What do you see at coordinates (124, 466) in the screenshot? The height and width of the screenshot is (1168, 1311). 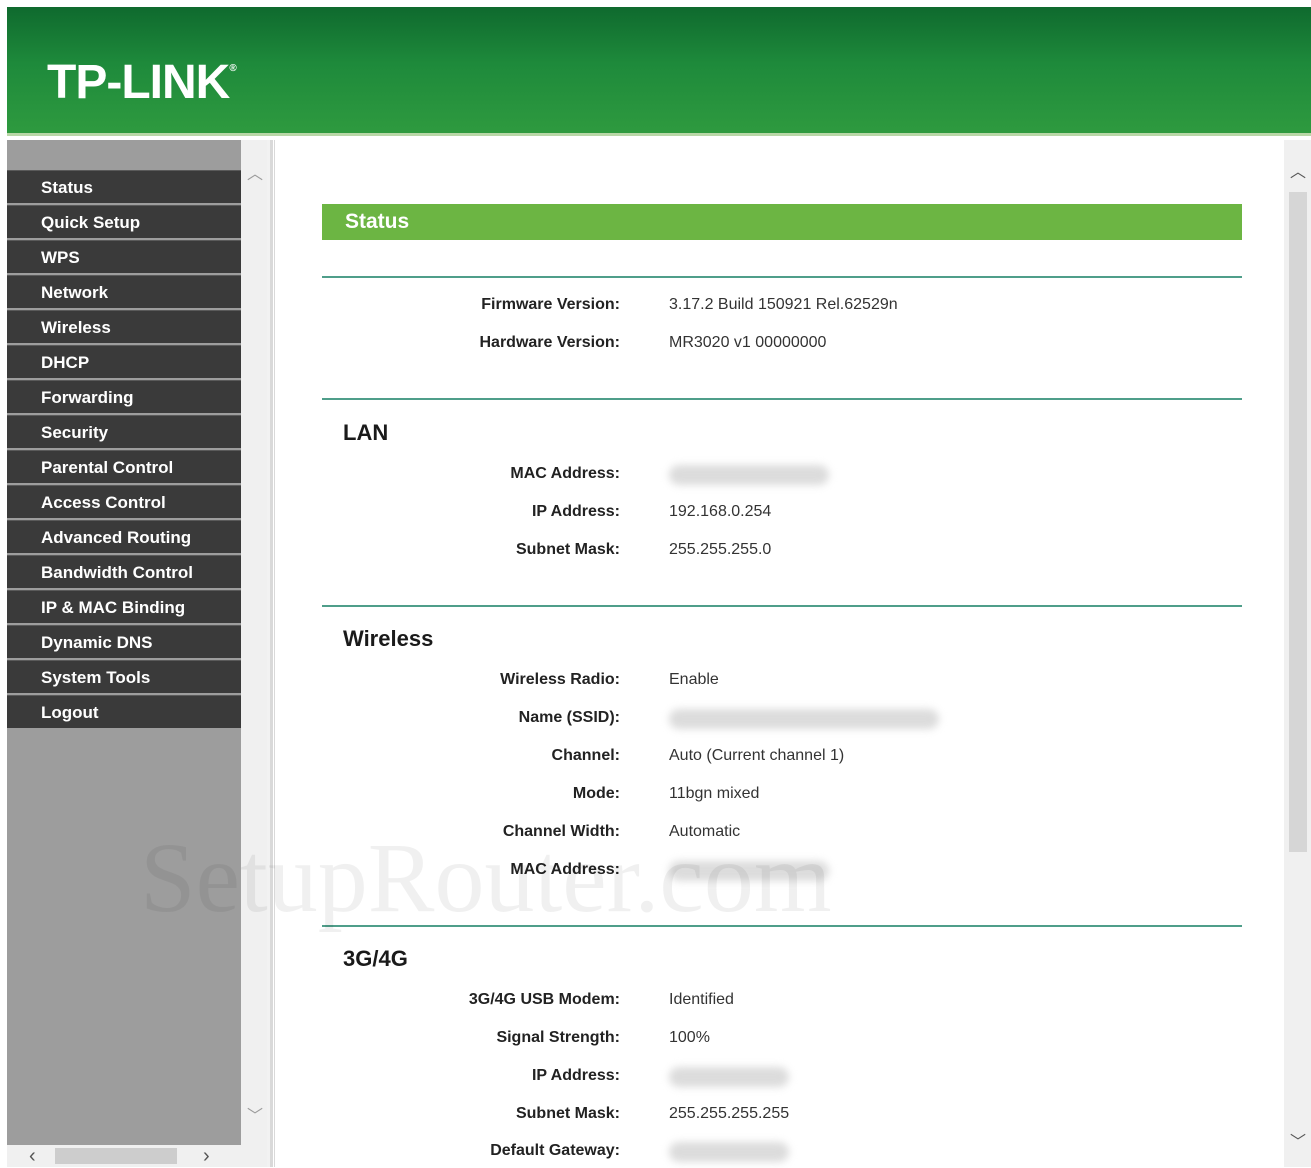 I see `menu-item-parental-control: Parental Control` at bounding box center [124, 466].